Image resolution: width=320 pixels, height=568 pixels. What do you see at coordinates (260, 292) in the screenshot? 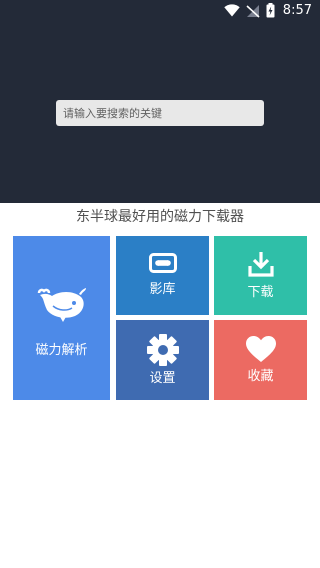
I see `download-label: 下载` at bounding box center [260, 292].